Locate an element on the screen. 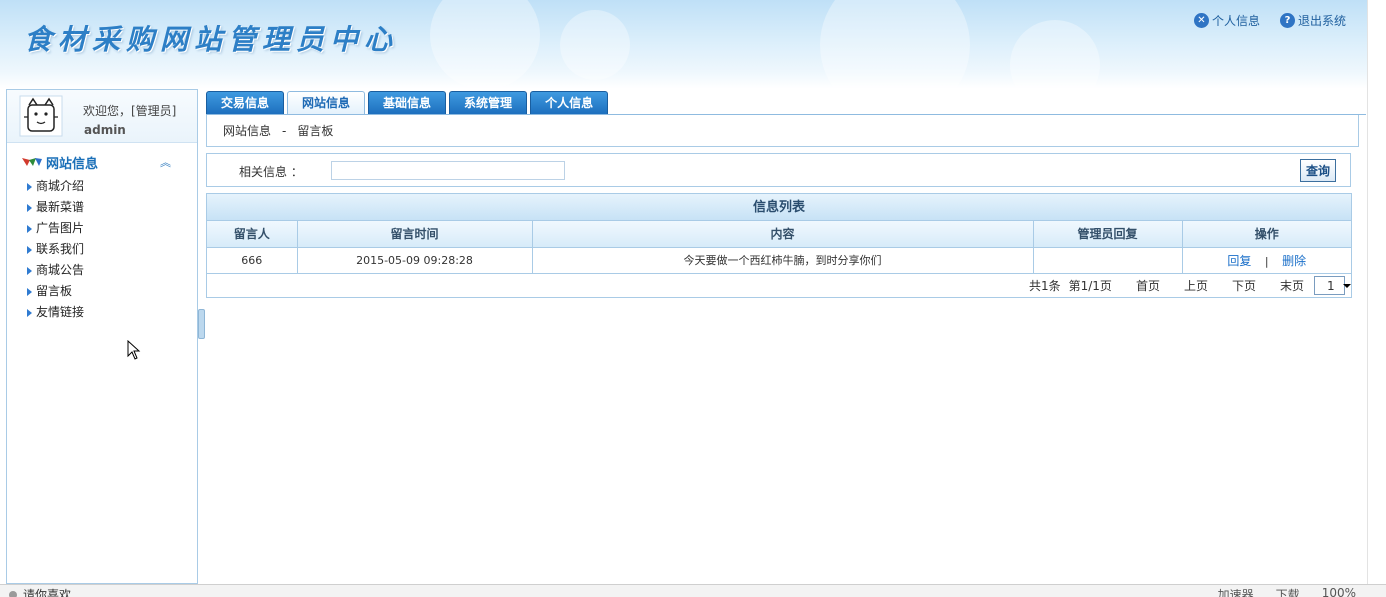 The height and width of the screenshot is (597, 1386). search-panel: 相关信息 ： 查询 is located at coordinates (778, 170).